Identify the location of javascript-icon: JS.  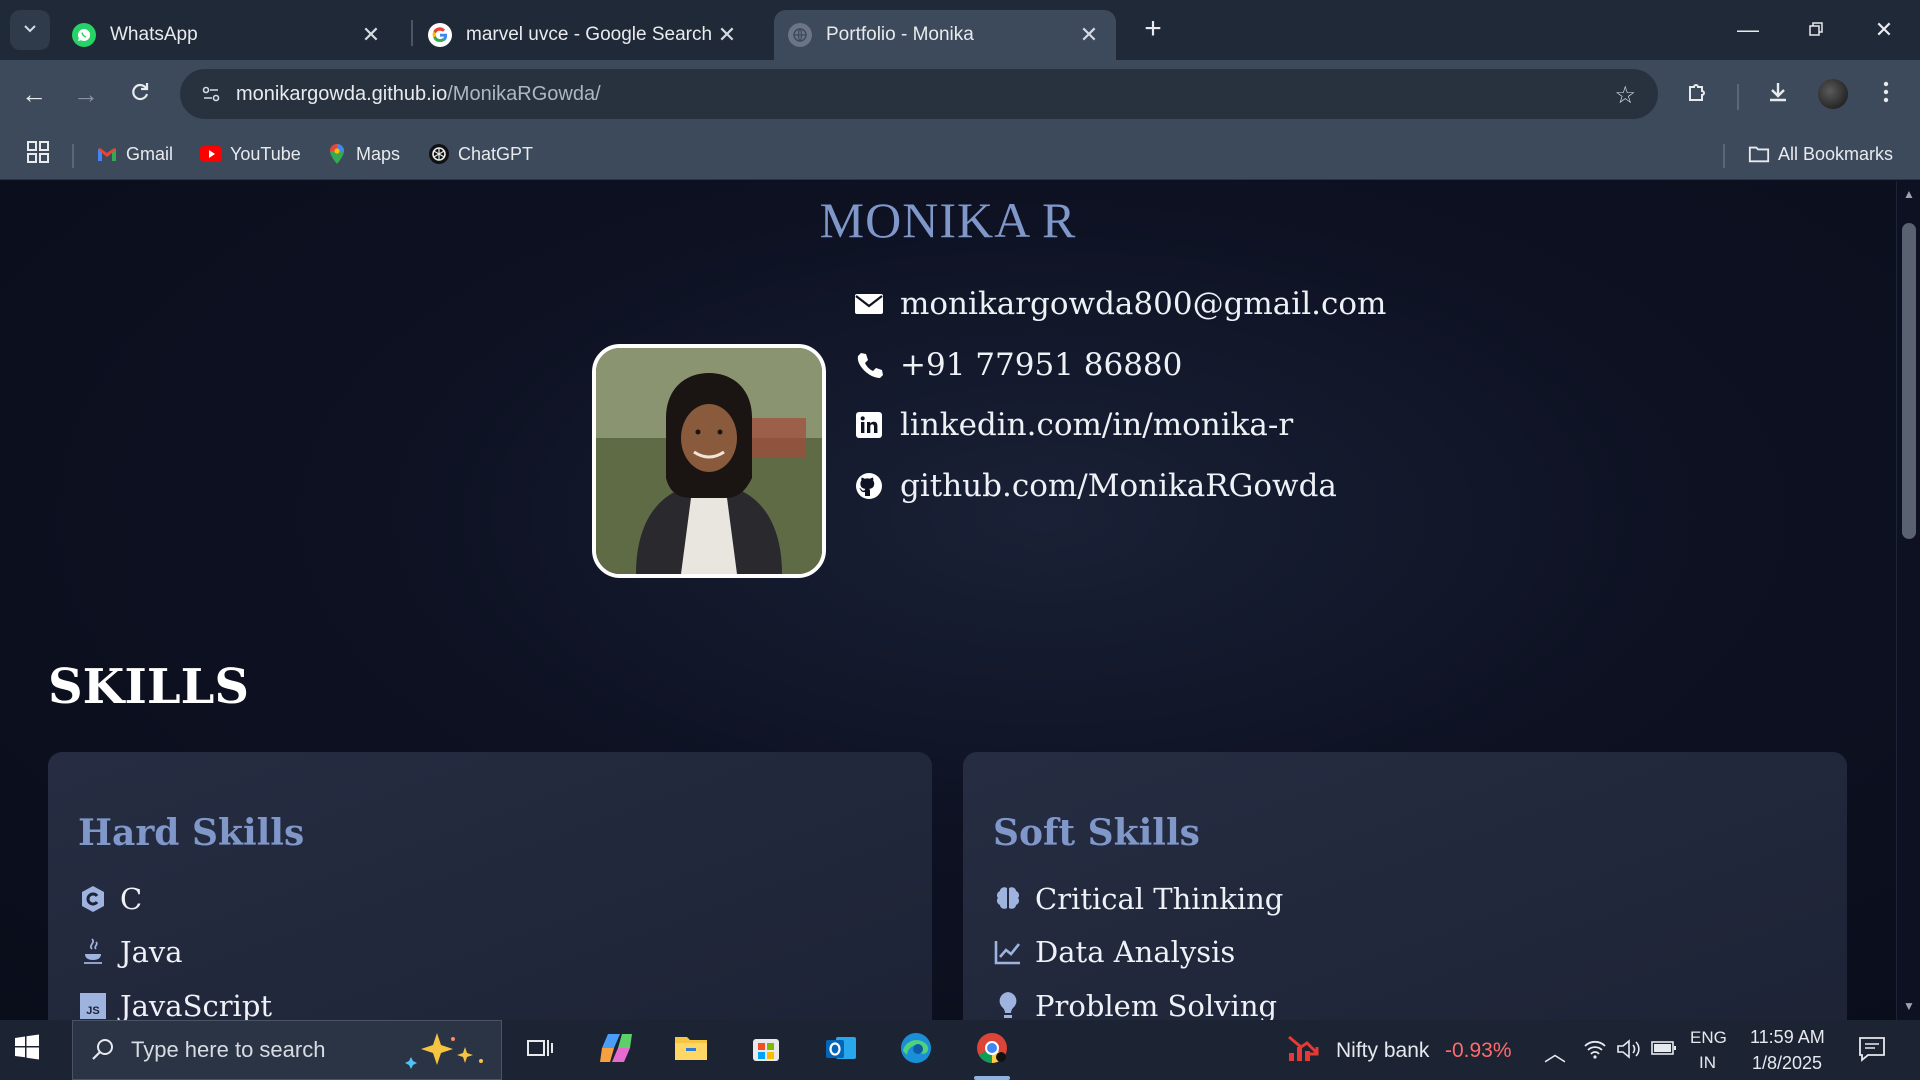
(93, 1005).